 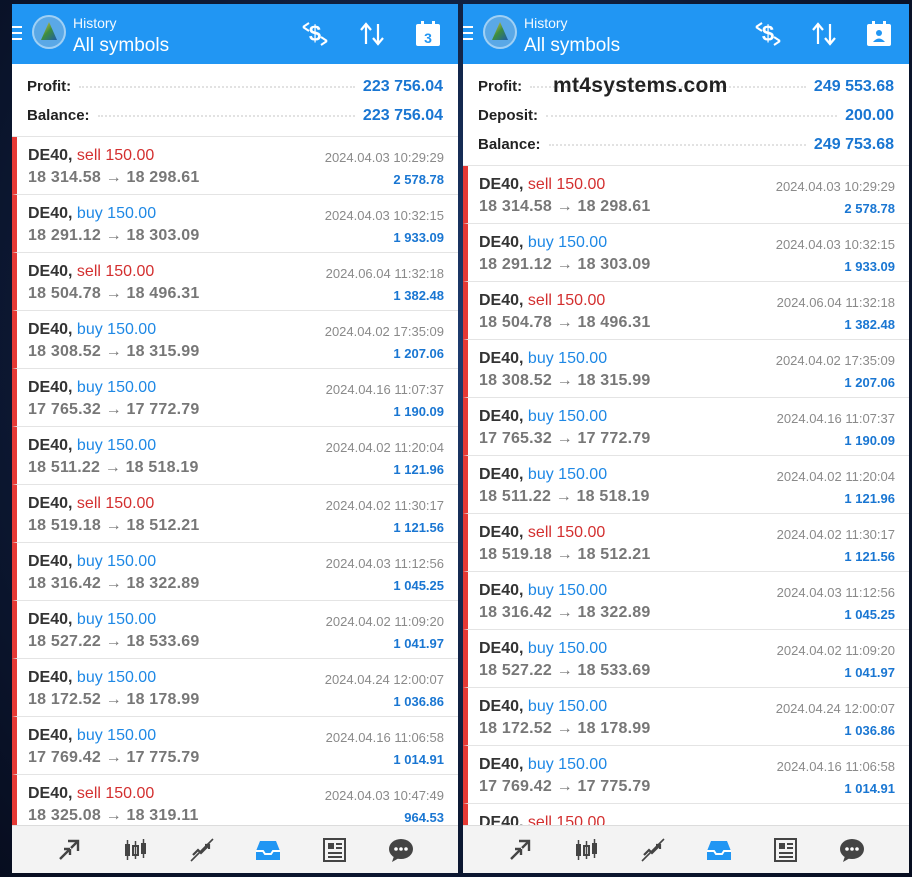 What do you see at coordinates (384, 389) in the screenshot?
I see `trade-time: 2024.04.16 11:07:37` at bounding box center [384, 389].